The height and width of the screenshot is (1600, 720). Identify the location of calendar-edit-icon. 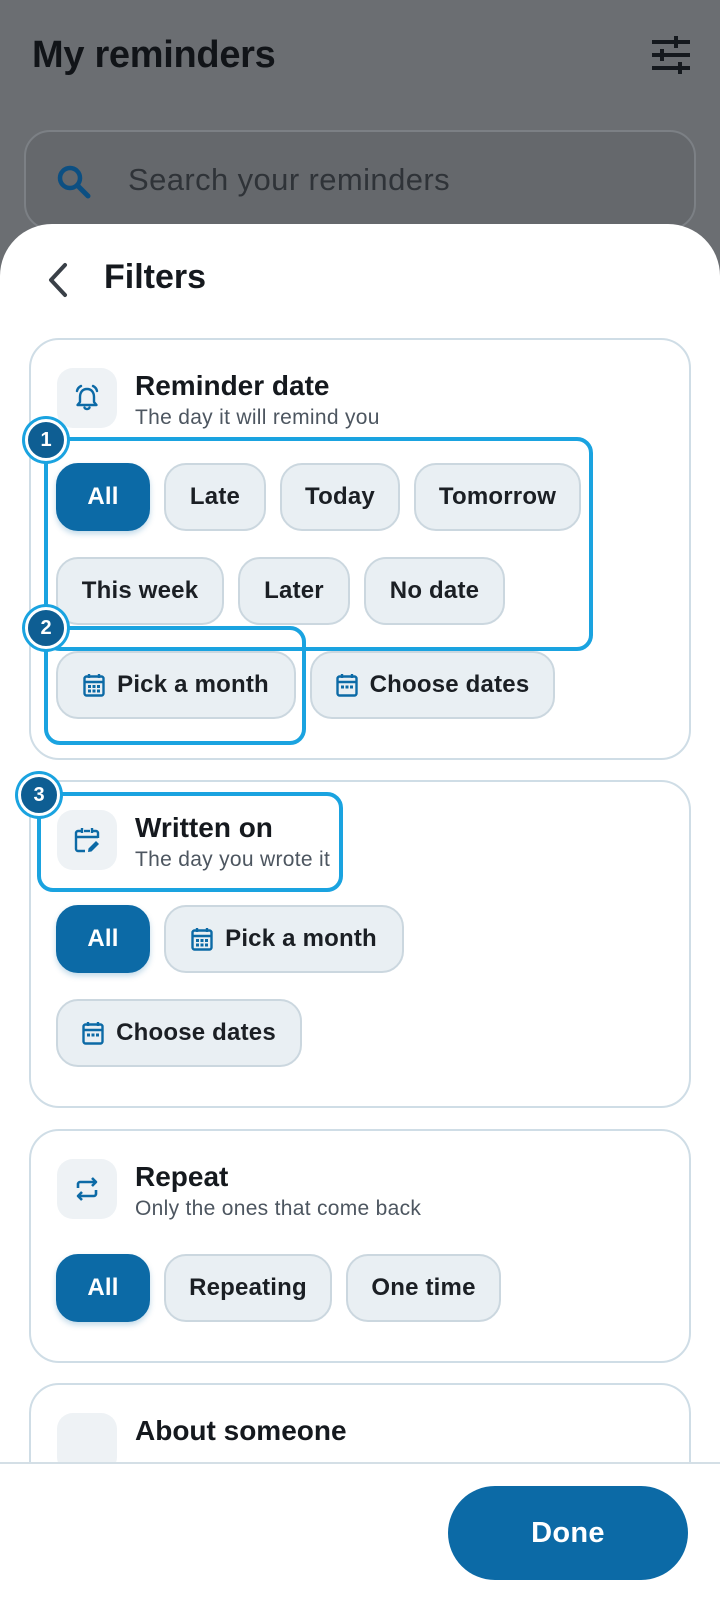
(87, 840).